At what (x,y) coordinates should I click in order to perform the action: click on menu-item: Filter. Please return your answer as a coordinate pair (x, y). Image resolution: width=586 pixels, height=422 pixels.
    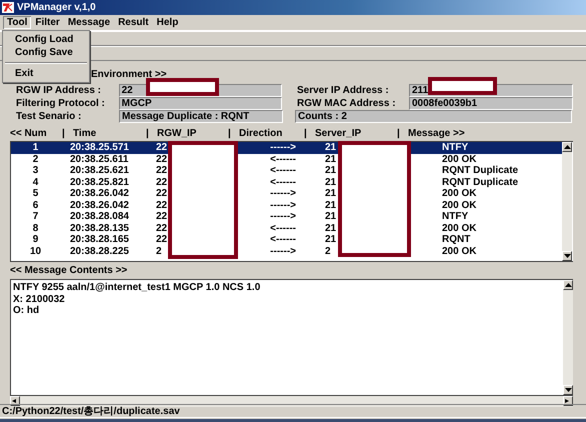
    Looking at the image, I should click on (47, 22).